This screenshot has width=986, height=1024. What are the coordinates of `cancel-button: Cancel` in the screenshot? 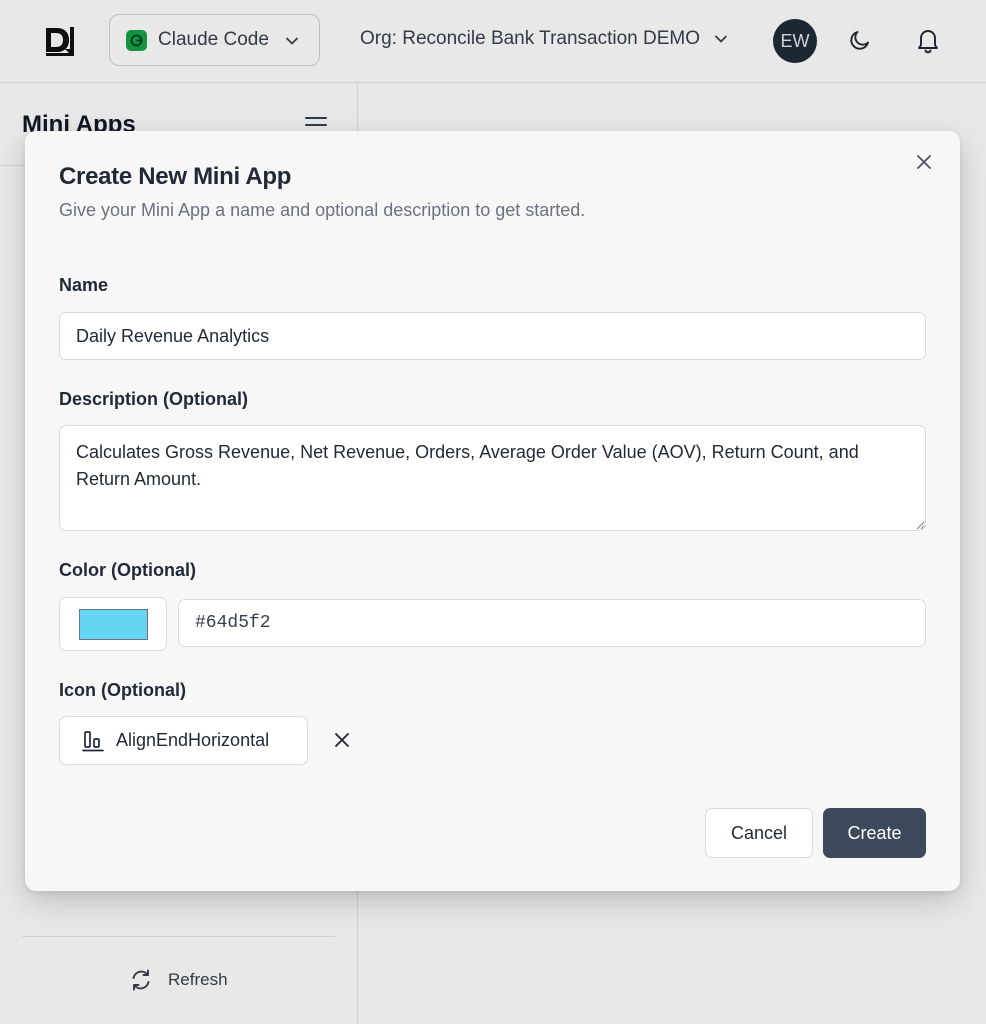 It's located at (759, 833).